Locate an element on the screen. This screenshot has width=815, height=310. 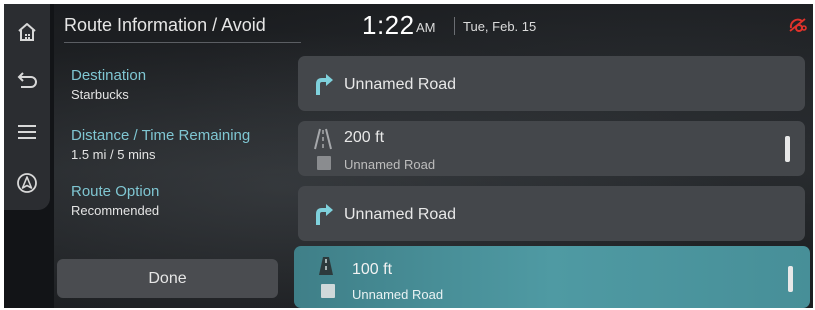
route-item: 200 ft Unnamed Road is located at coordinates (551, 148).